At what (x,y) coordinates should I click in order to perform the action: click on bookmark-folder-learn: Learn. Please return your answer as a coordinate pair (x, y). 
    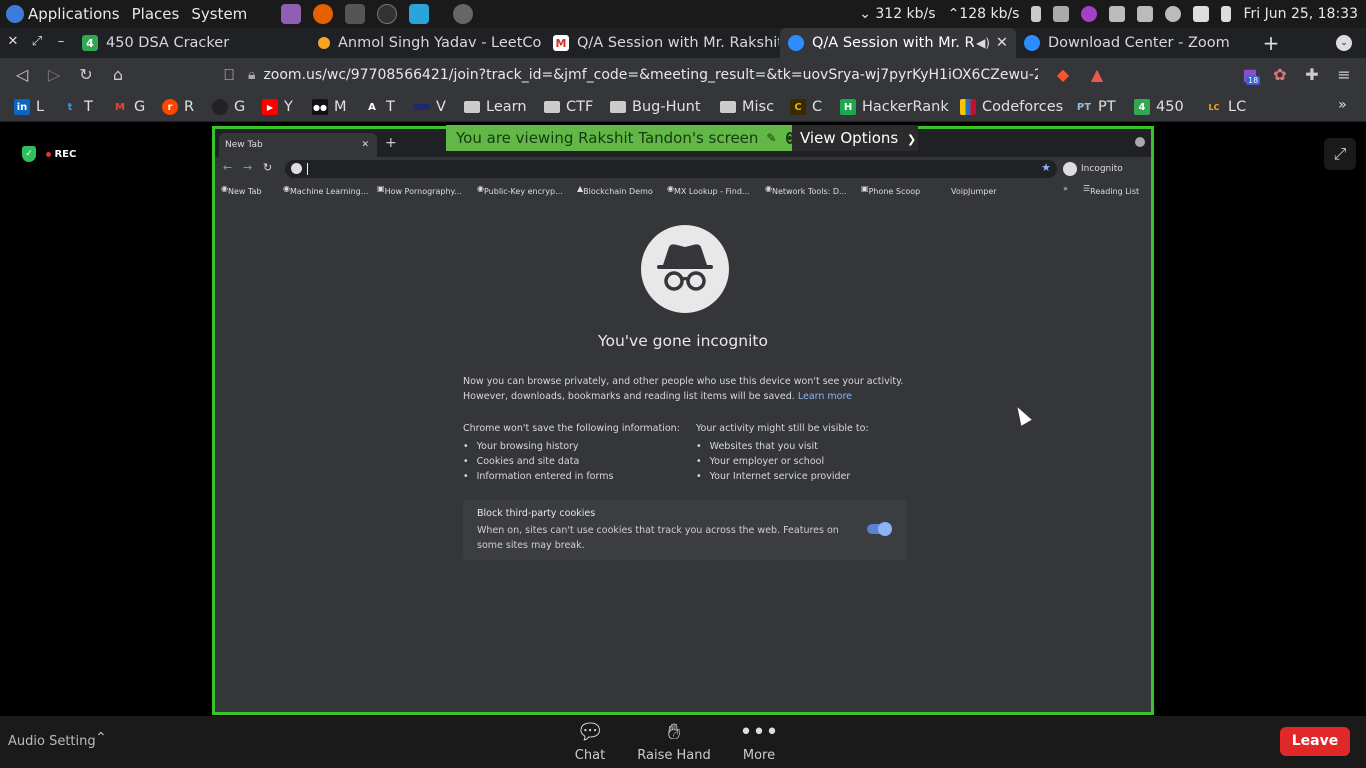
    Looking at the image, I should click on (495, 107).